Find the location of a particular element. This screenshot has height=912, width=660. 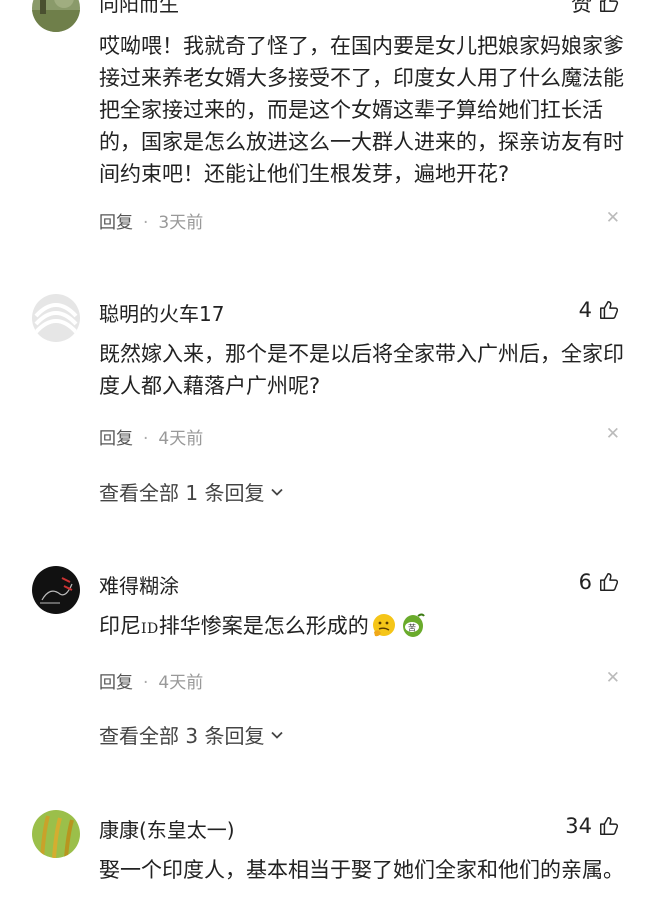

like-button: 4 is located at coordinates (599, 310).